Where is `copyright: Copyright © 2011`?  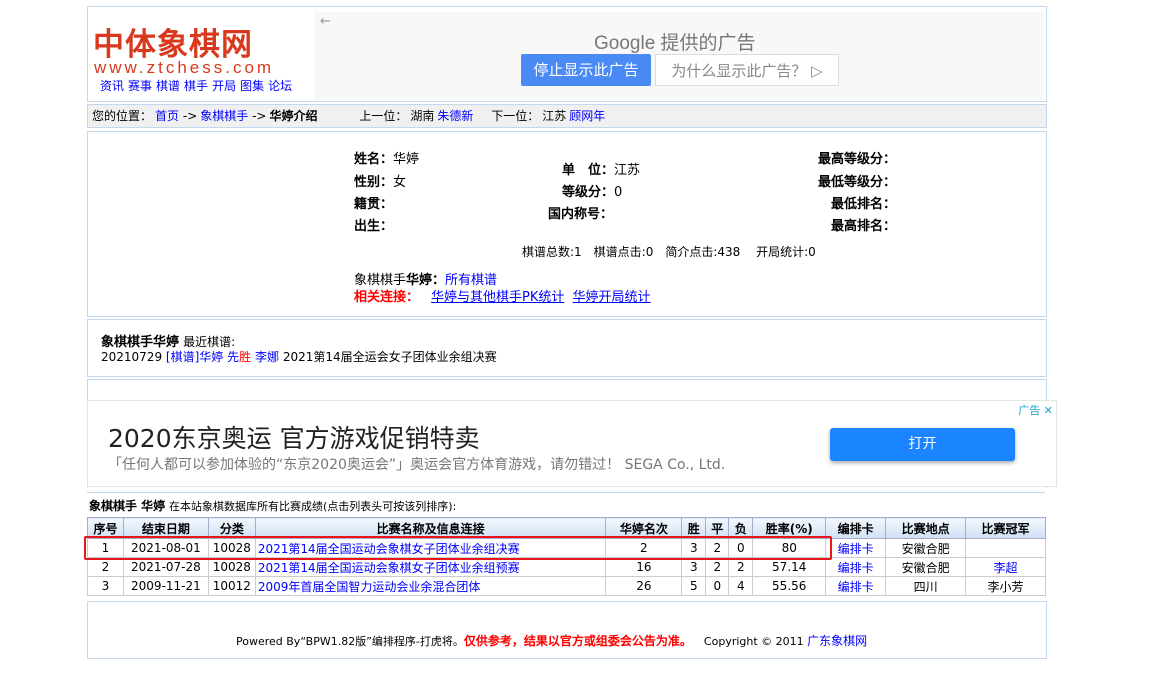 copyright: Copyright © 2011 is located at coordinates (753, 641).